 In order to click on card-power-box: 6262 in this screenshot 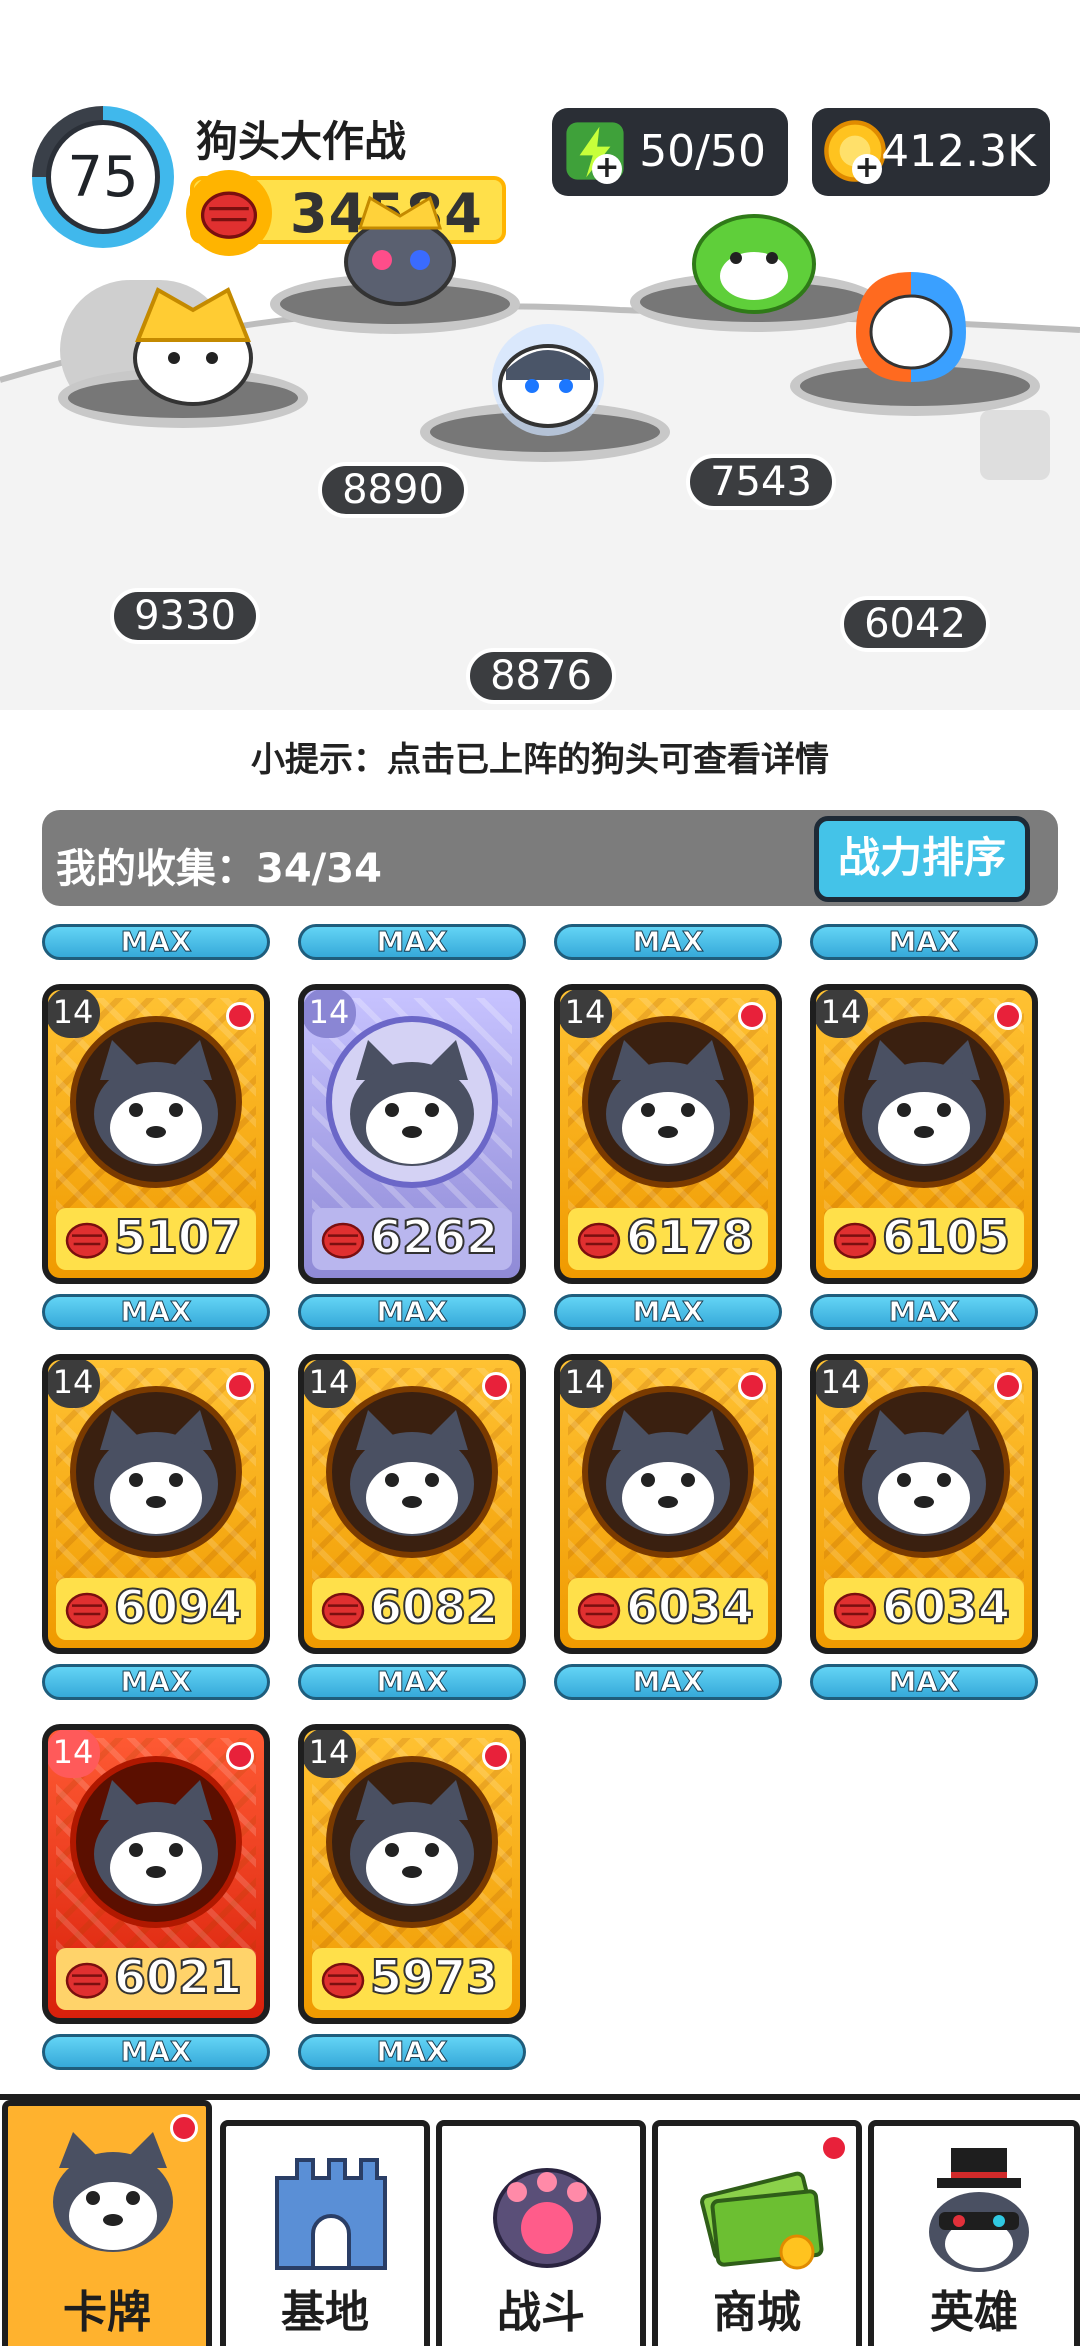, I will do `click(412, 1239)`.